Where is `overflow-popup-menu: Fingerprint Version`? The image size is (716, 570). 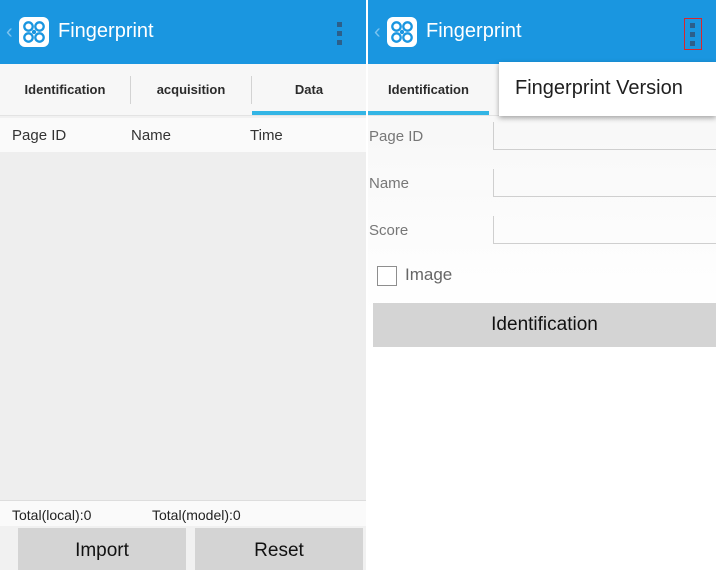
overflow-popup-menu: Fingerprint Version is located at coordinates (607, 89).